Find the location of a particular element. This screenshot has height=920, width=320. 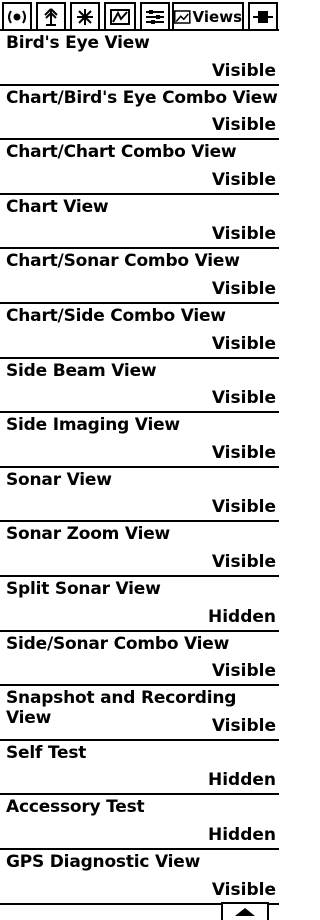

tab-views-label: Views is located at coordinates (217, 16).